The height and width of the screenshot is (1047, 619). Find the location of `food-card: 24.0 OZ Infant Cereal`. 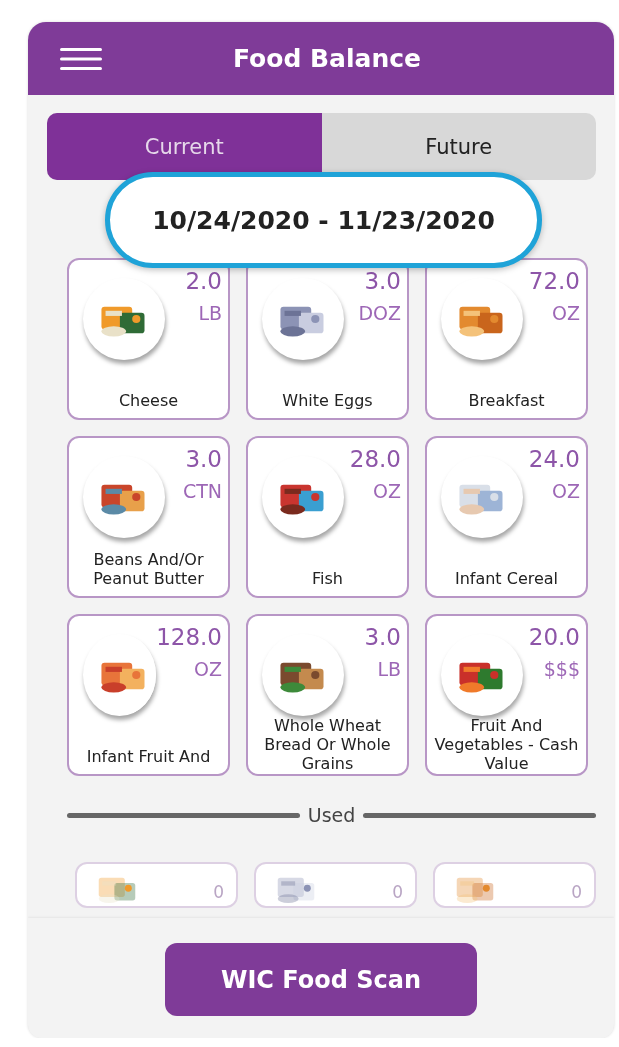

food-card: 24.0 OZ Infant Cereal is located at coordinates (506, 517).